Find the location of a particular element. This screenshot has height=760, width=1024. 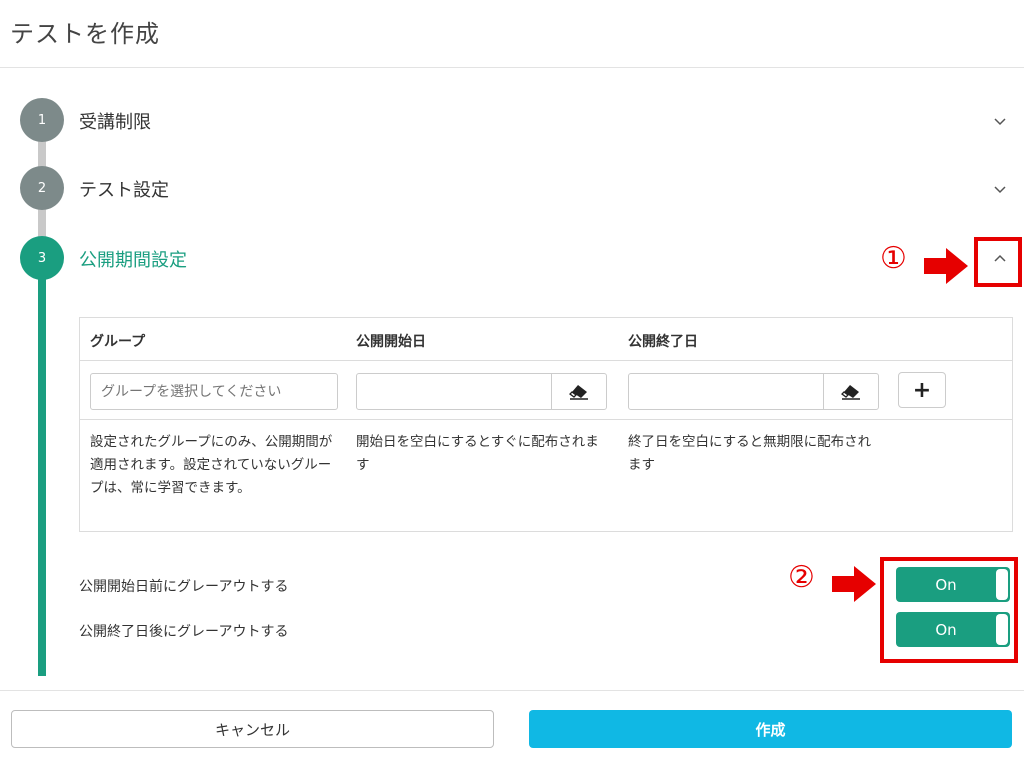

footer-divider is located at coordinates (512, 690).